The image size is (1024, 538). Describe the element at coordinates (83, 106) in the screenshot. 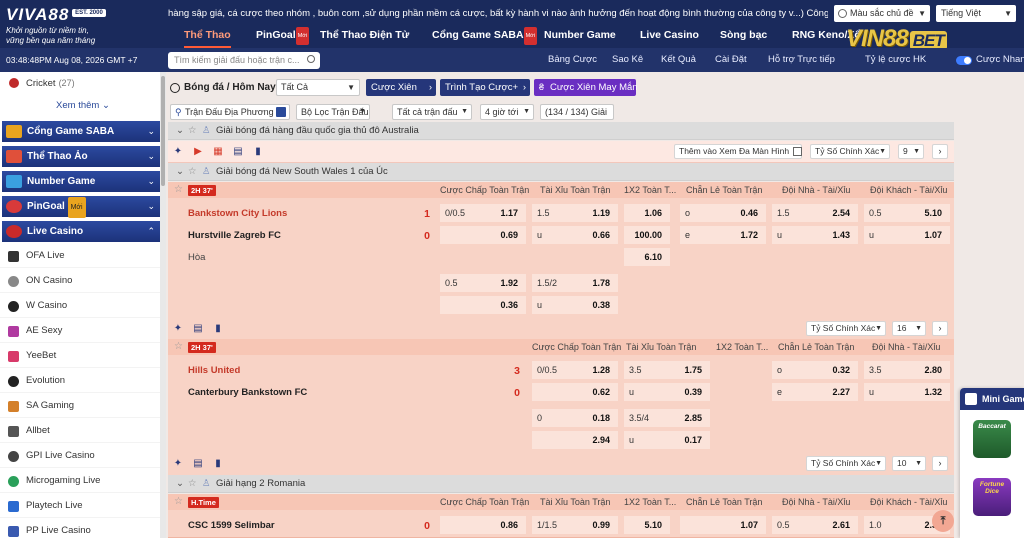

I see `see-more-link: Xem thêm ⌄` at that location.